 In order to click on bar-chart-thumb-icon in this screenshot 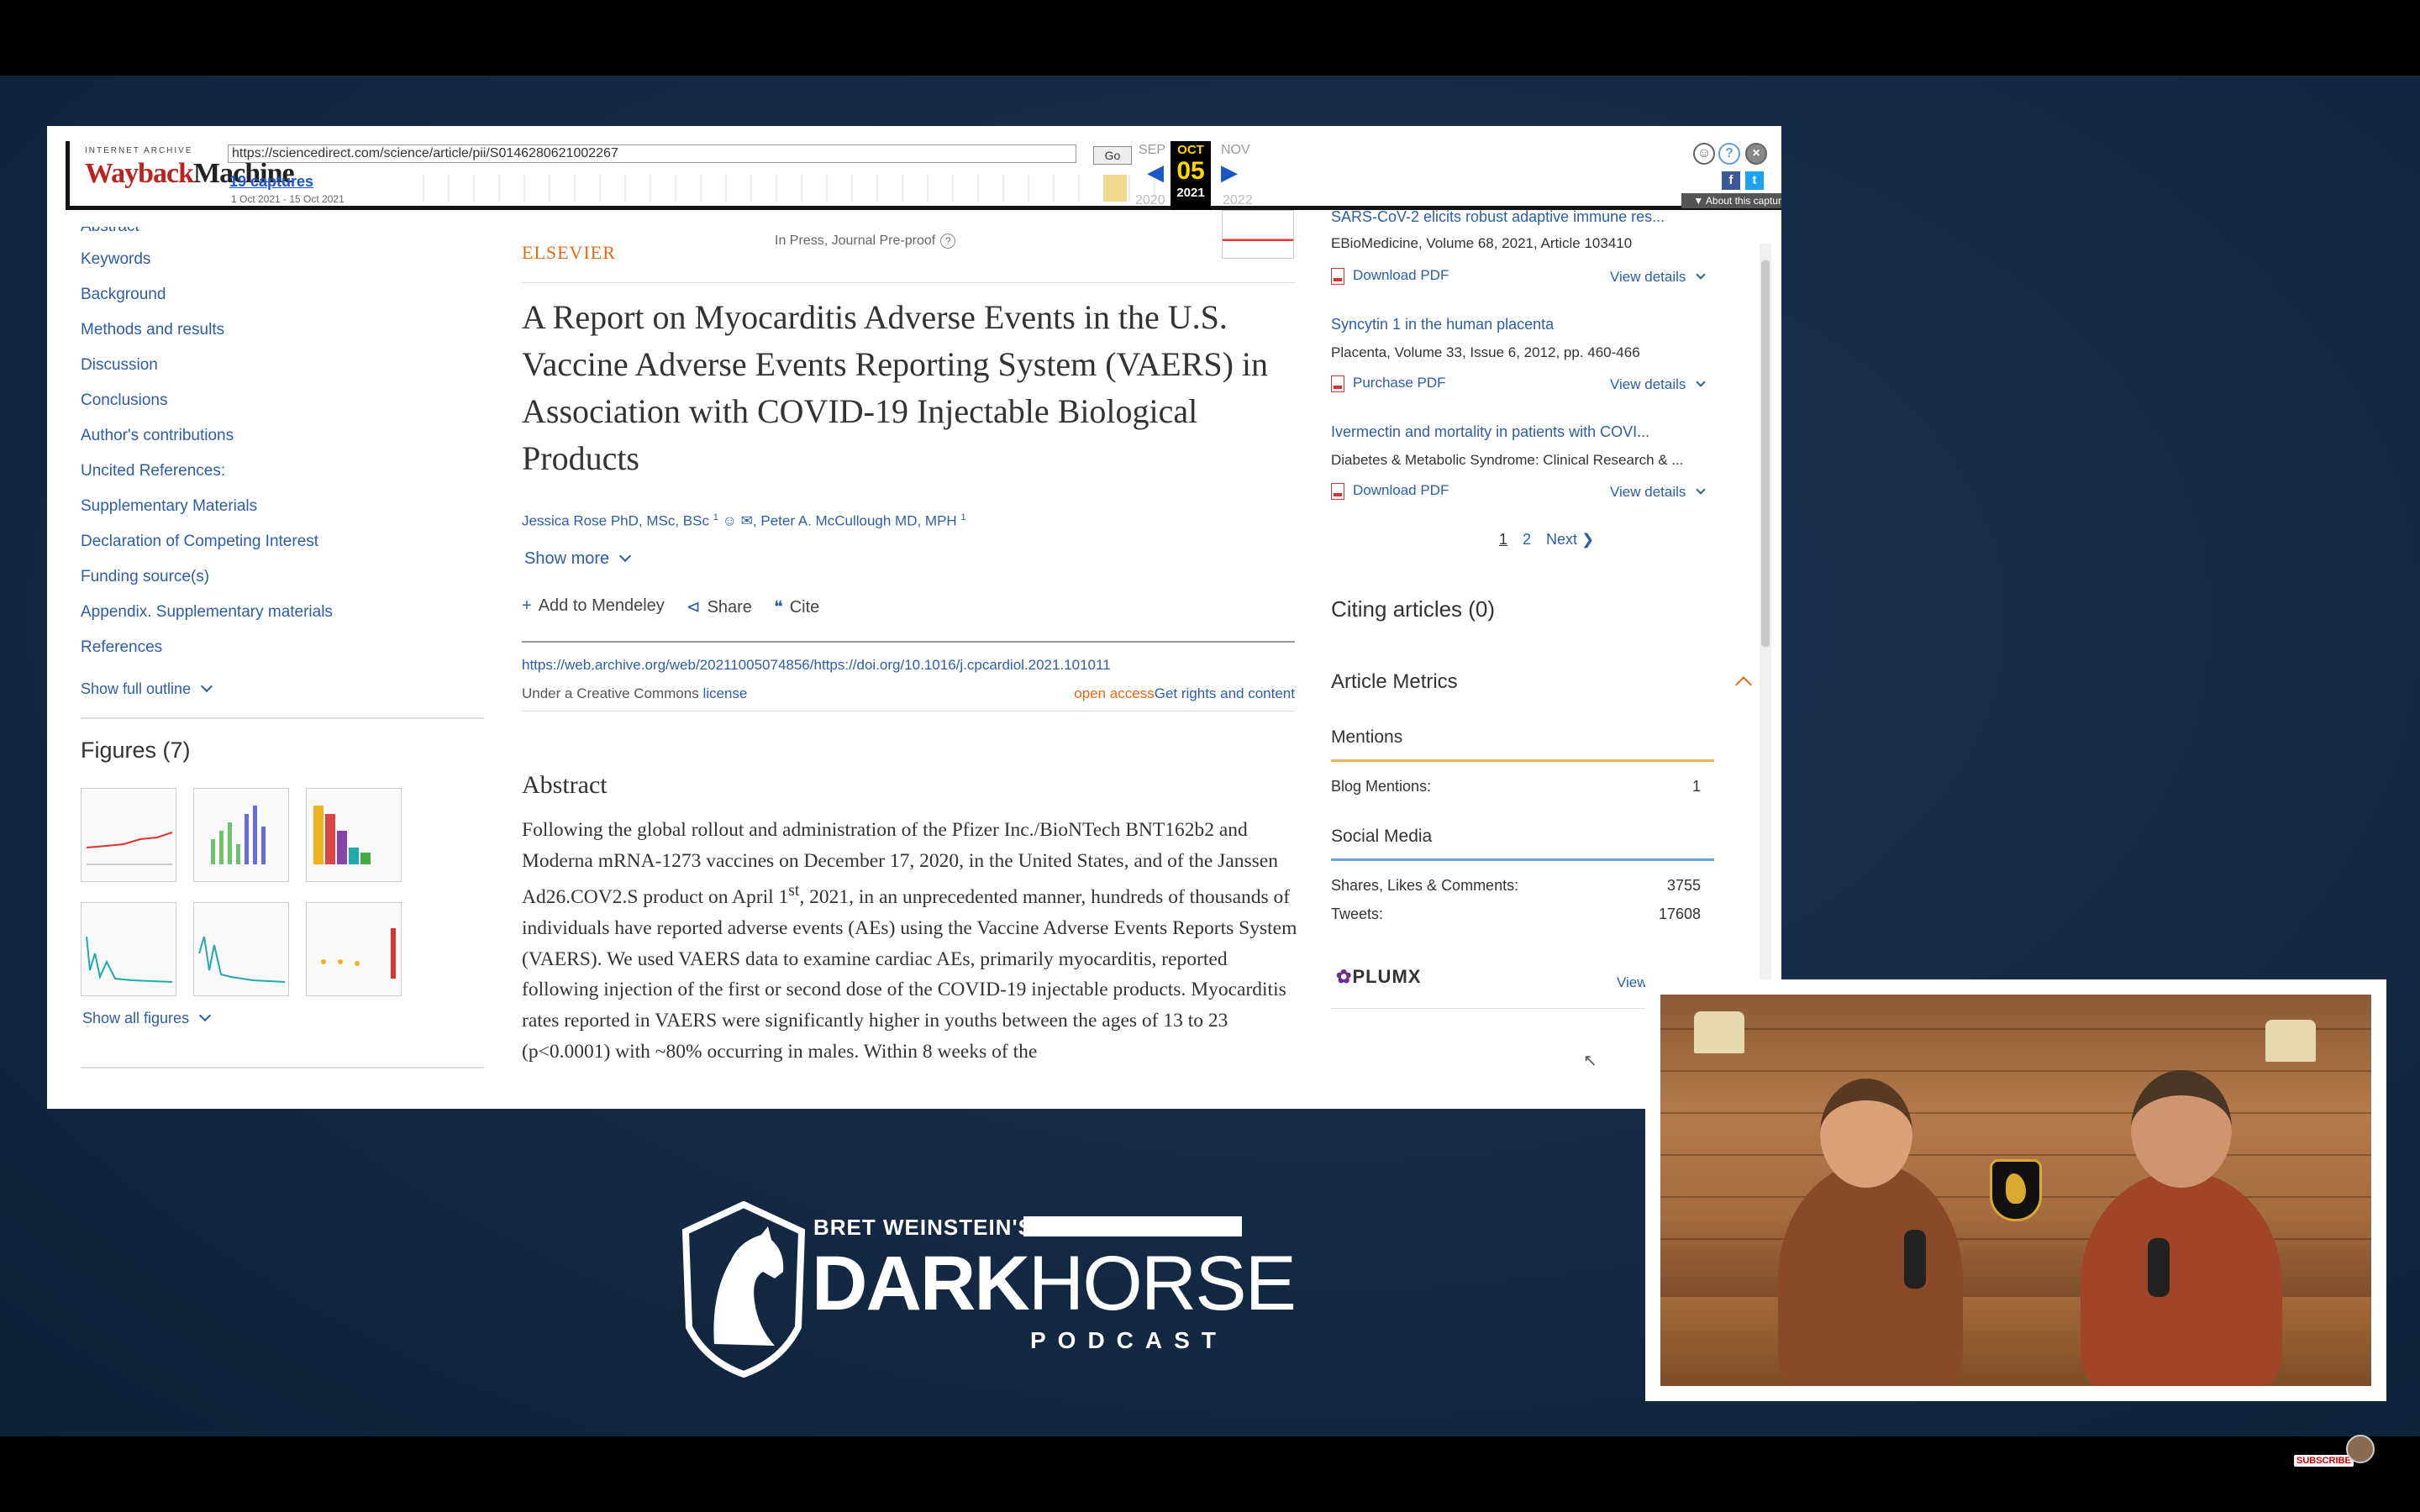, I will do `click(239, 835)`.